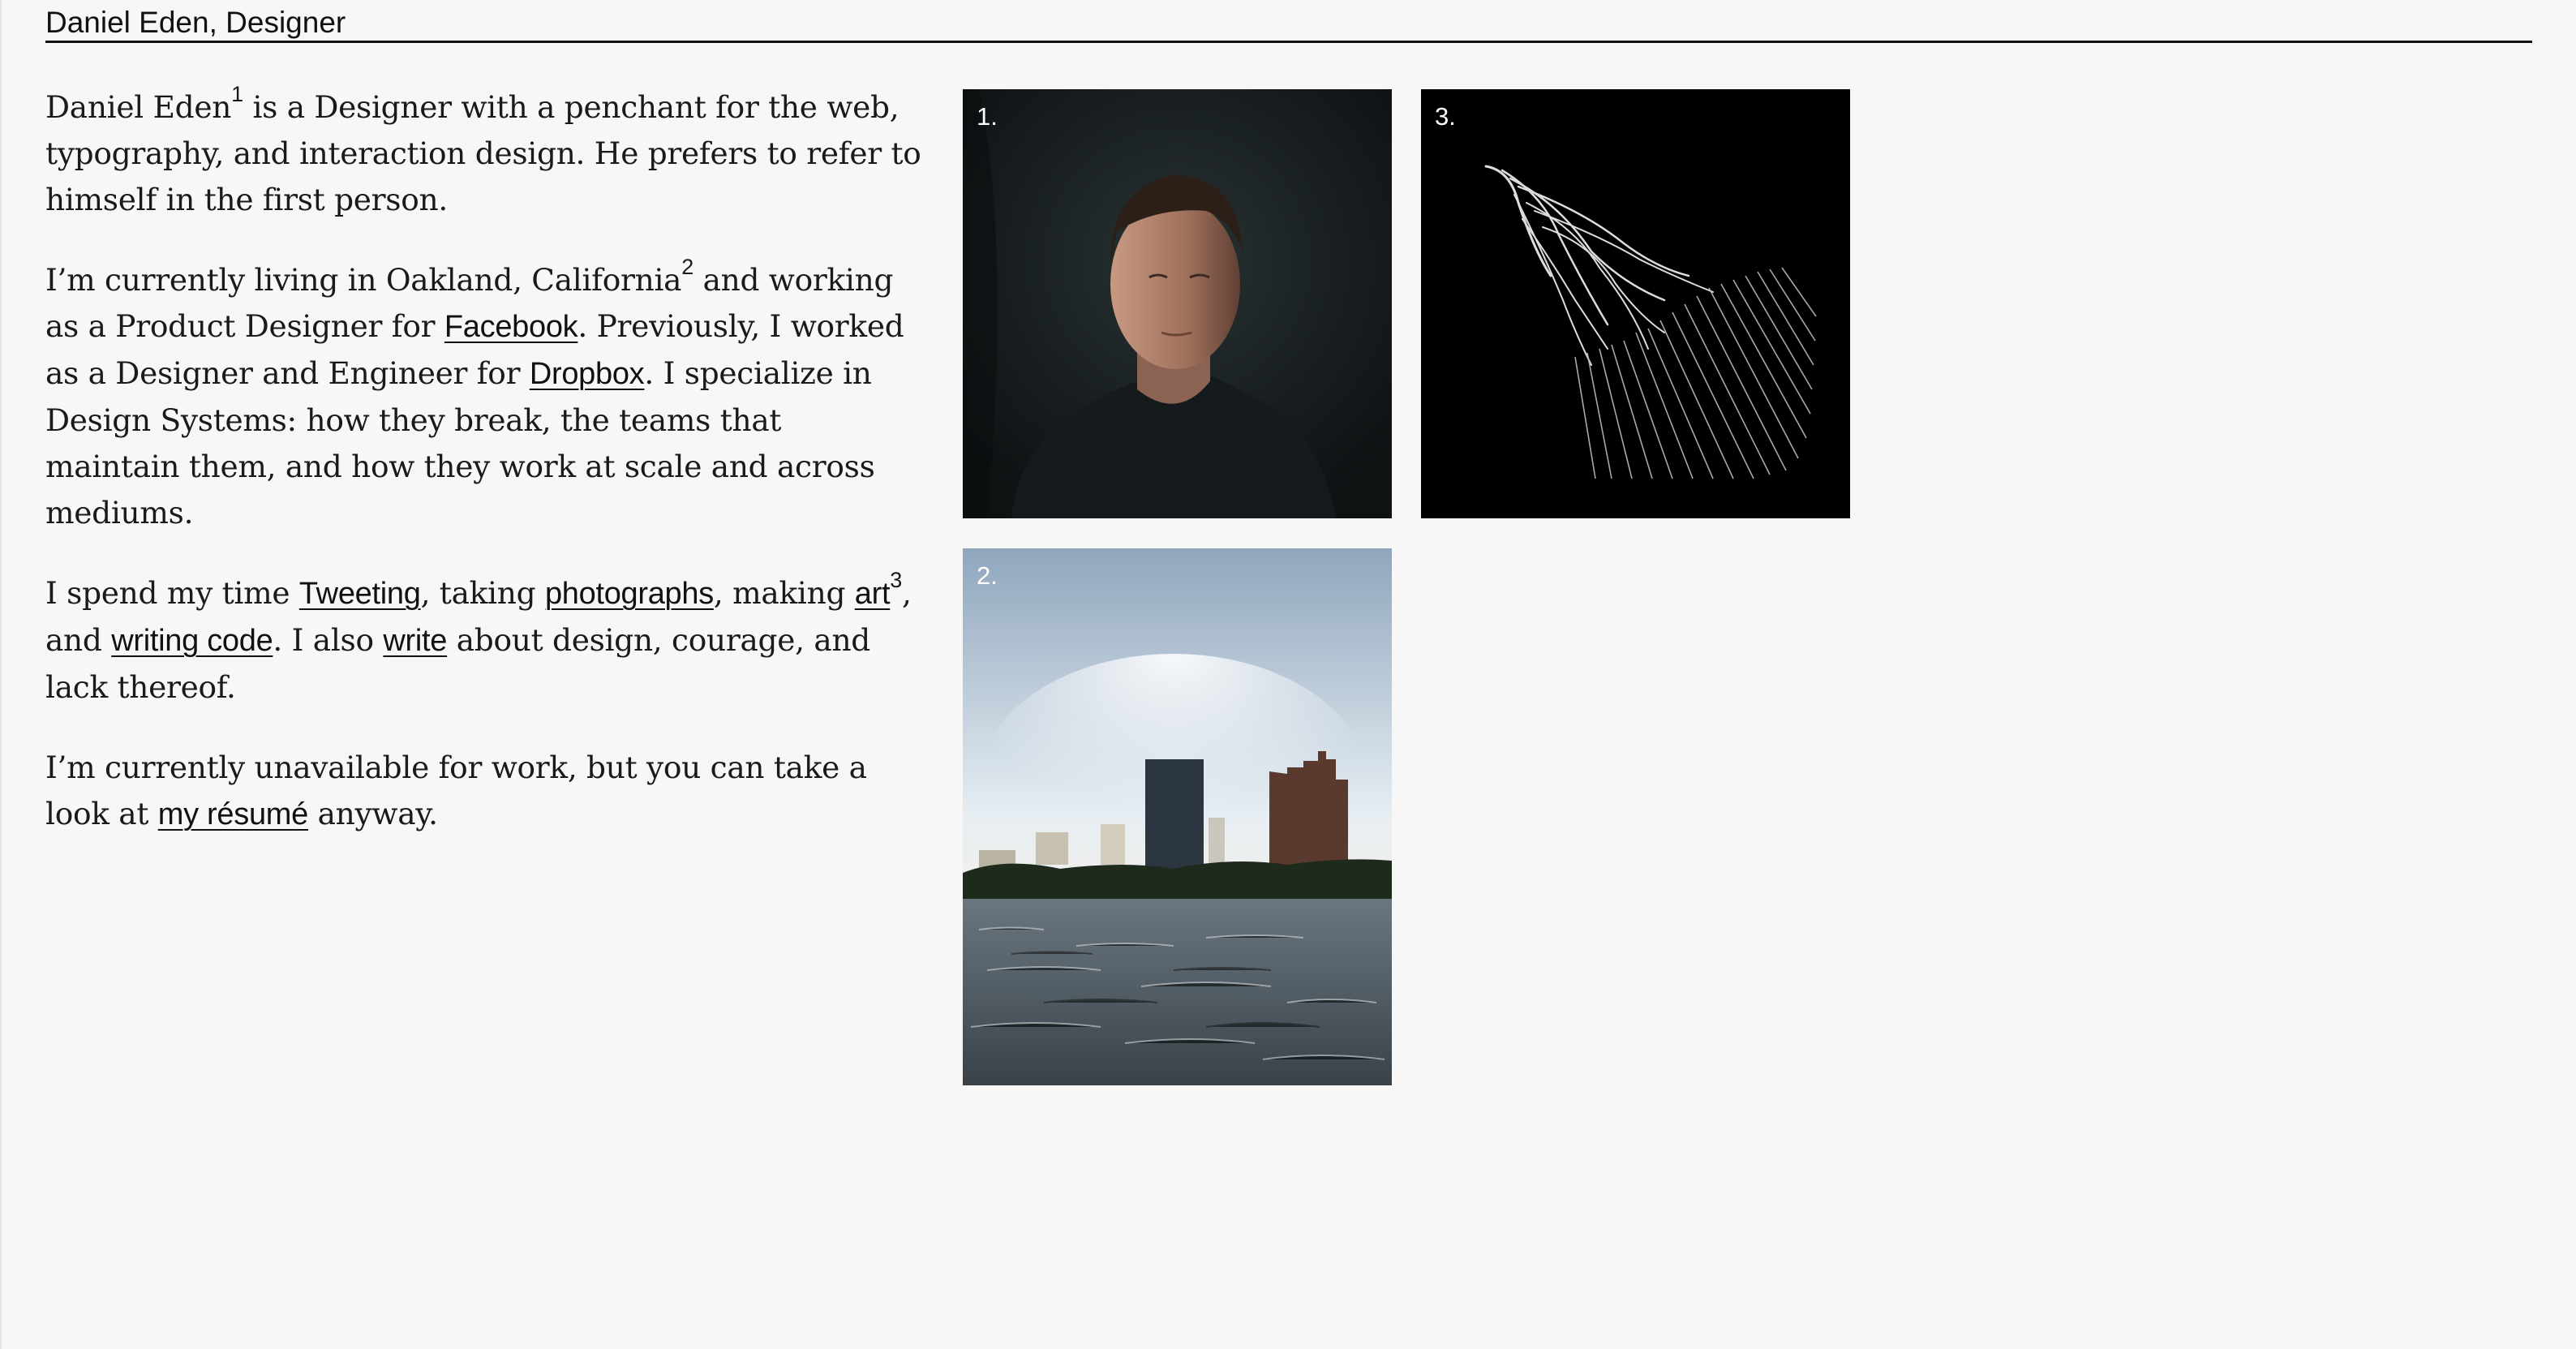  Describe the element at coordinates (415, 641) in the screenshot. I see `write-link: write` at that location.